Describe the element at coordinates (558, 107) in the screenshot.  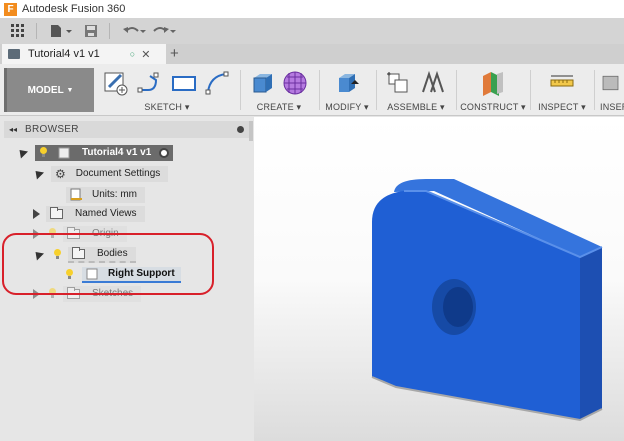
I see `inspect-menu-label: INSPECT` at that location.